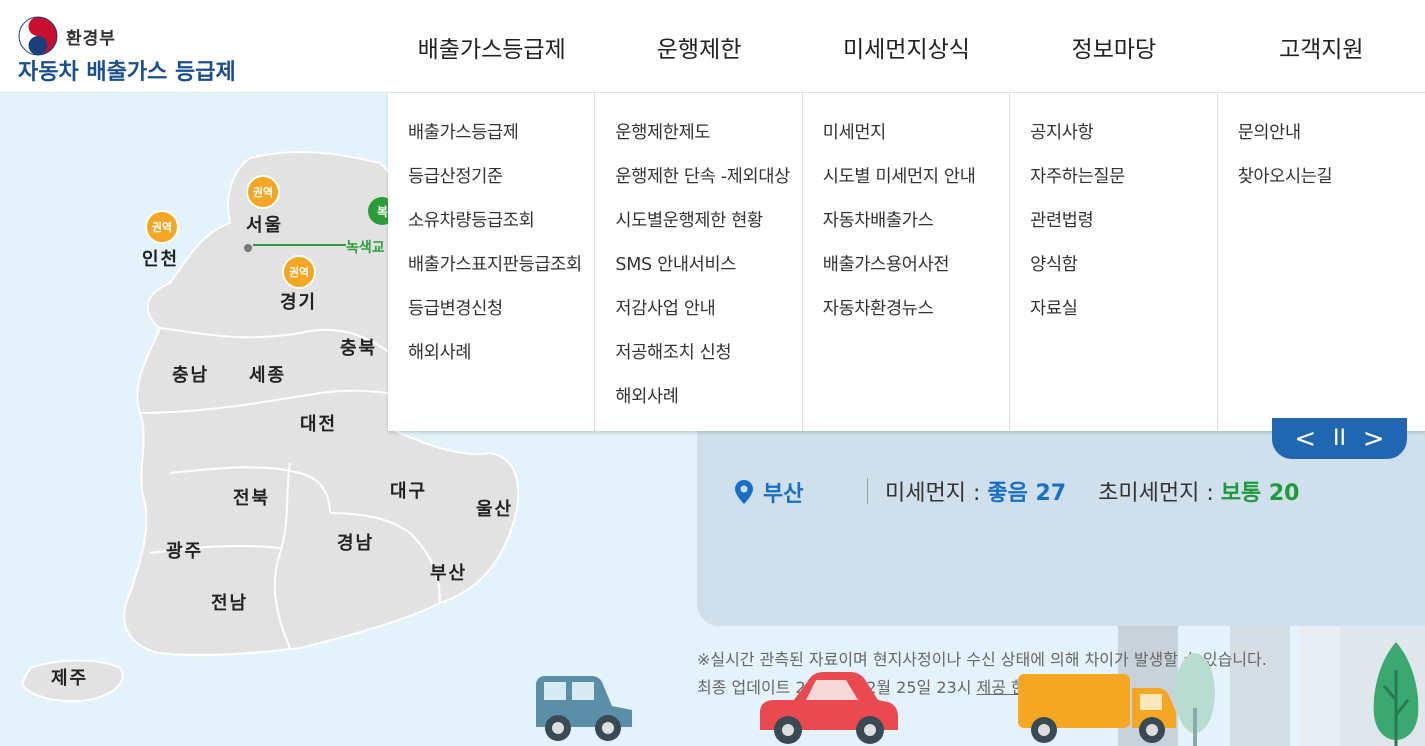 This screenshot has height=746, width=1425. What do you see at coordinates (1123, 274) in the screenshot?
I see `submenu-item: 양식함` at bounding box center [1123, 274].